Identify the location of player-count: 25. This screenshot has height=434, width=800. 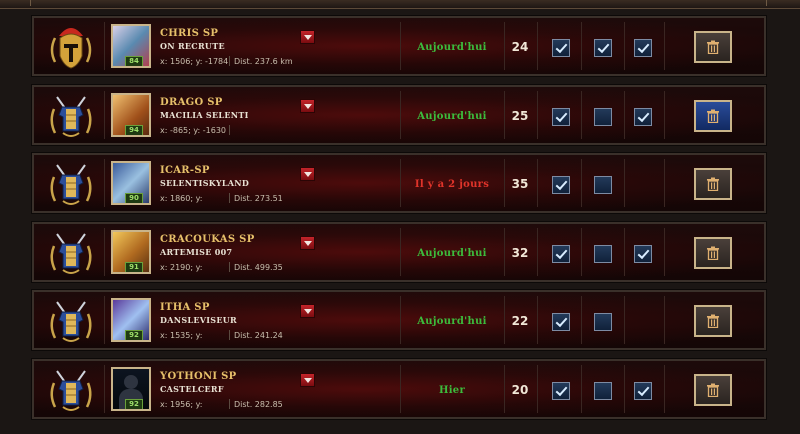
(520, 116).